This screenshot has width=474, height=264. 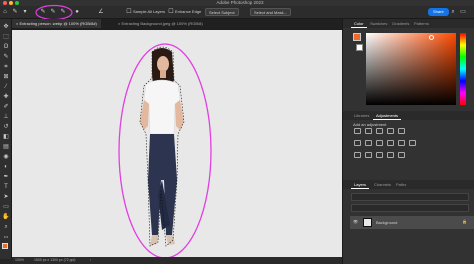 What do you see at coordinates (401, 155) in the screenshot?
I see `selective-color-icon` at bounding box center [401, 155].